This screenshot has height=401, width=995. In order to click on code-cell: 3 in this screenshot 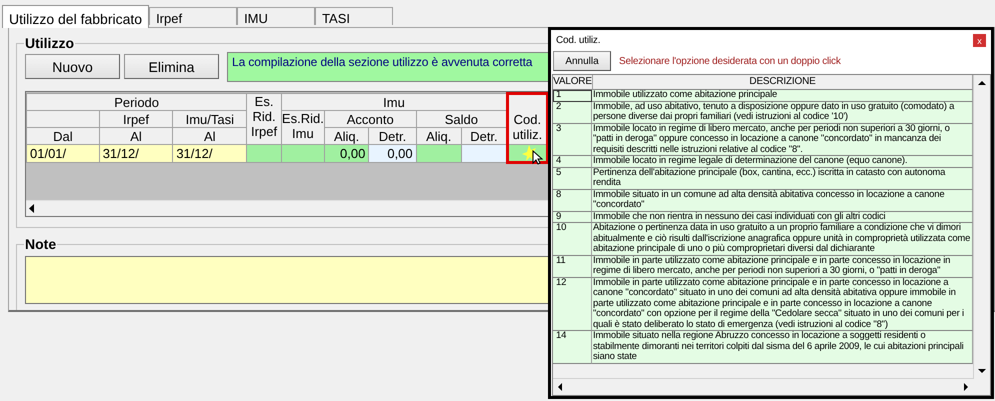, I will do `click(572, 140)`.